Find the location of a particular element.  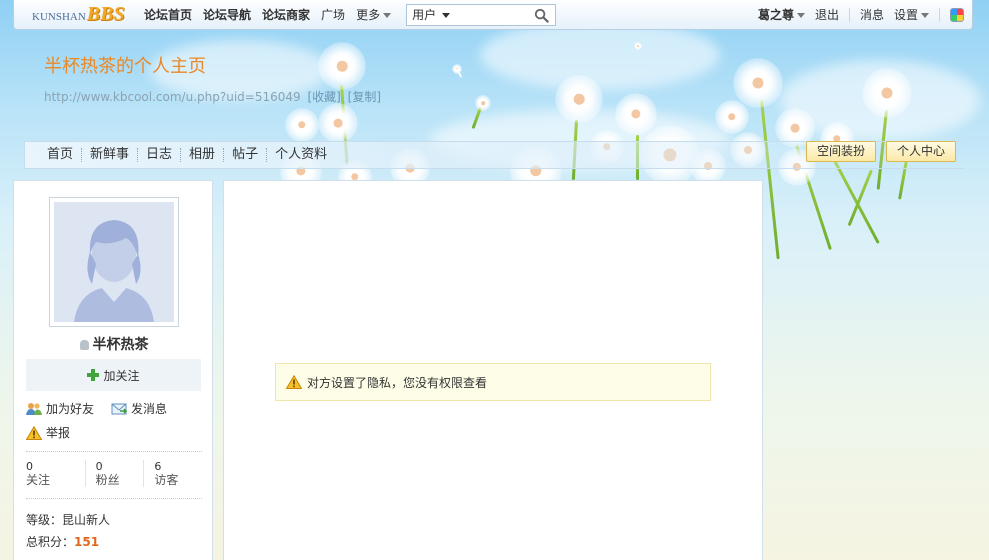

tab-diary: 日志 is located at coordinates (158, 155).